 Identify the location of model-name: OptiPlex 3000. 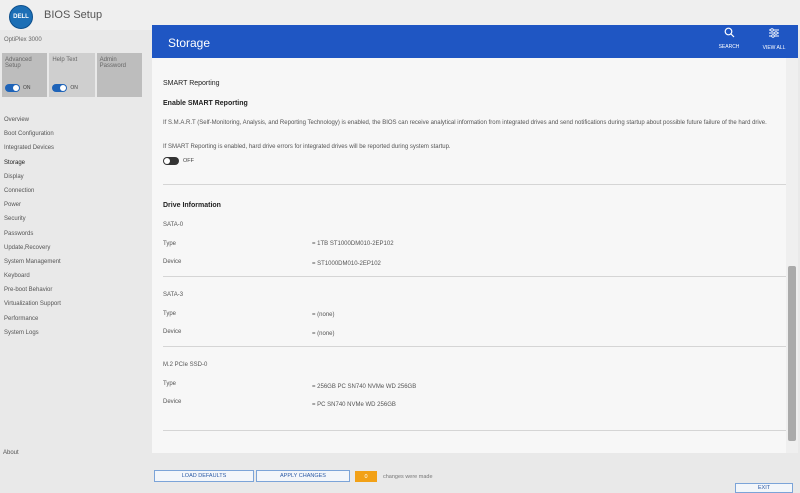
(23, 40).